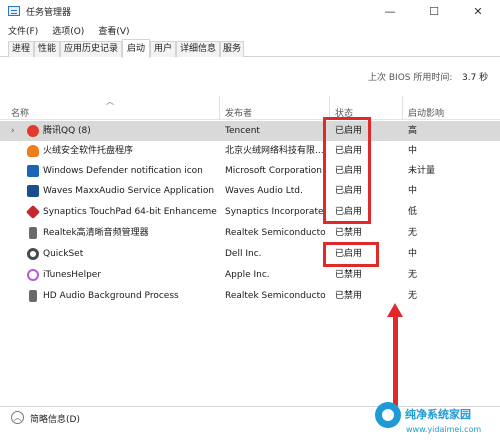 The image size is (500, 441). What do you see at coordinates (426, 112) in the screenshot?
I see `column-impact: 启动影响` at bounding box center [426, 112].